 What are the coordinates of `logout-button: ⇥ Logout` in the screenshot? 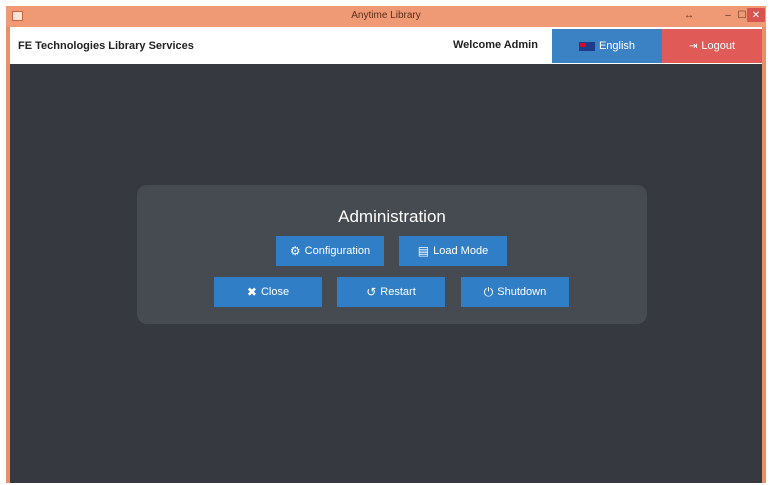 It's located at (712, 46).